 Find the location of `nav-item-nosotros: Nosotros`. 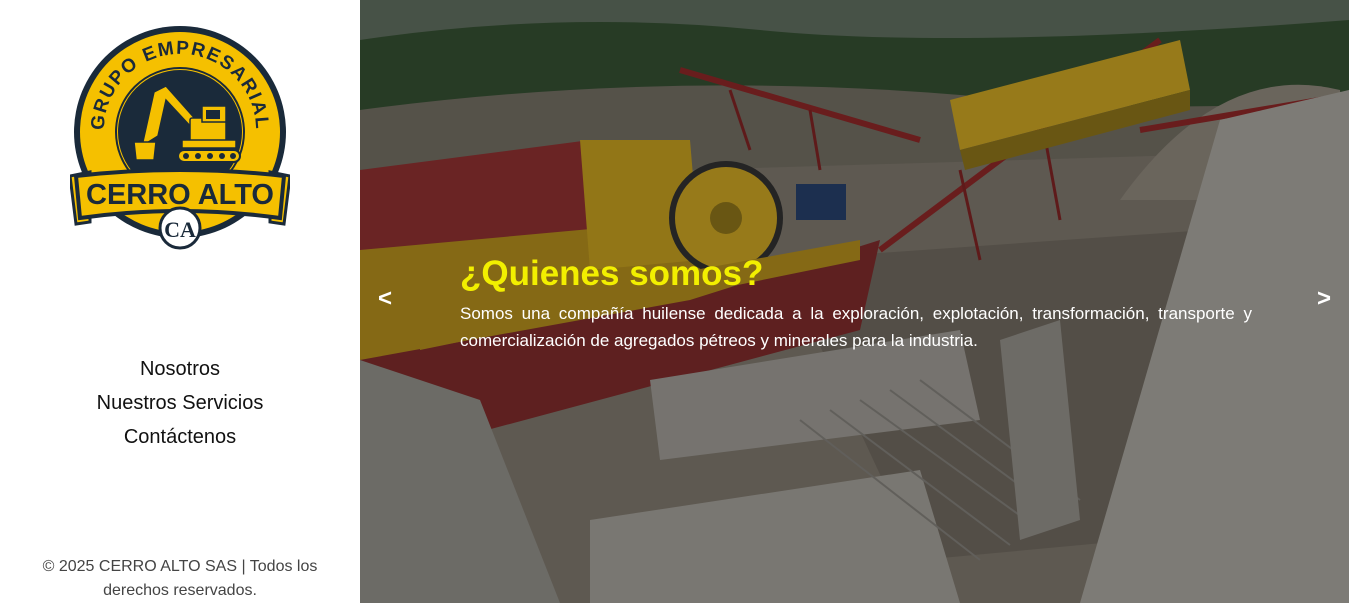

nav-item-nosotros: Nosotros is located at coordinates (180, 369).